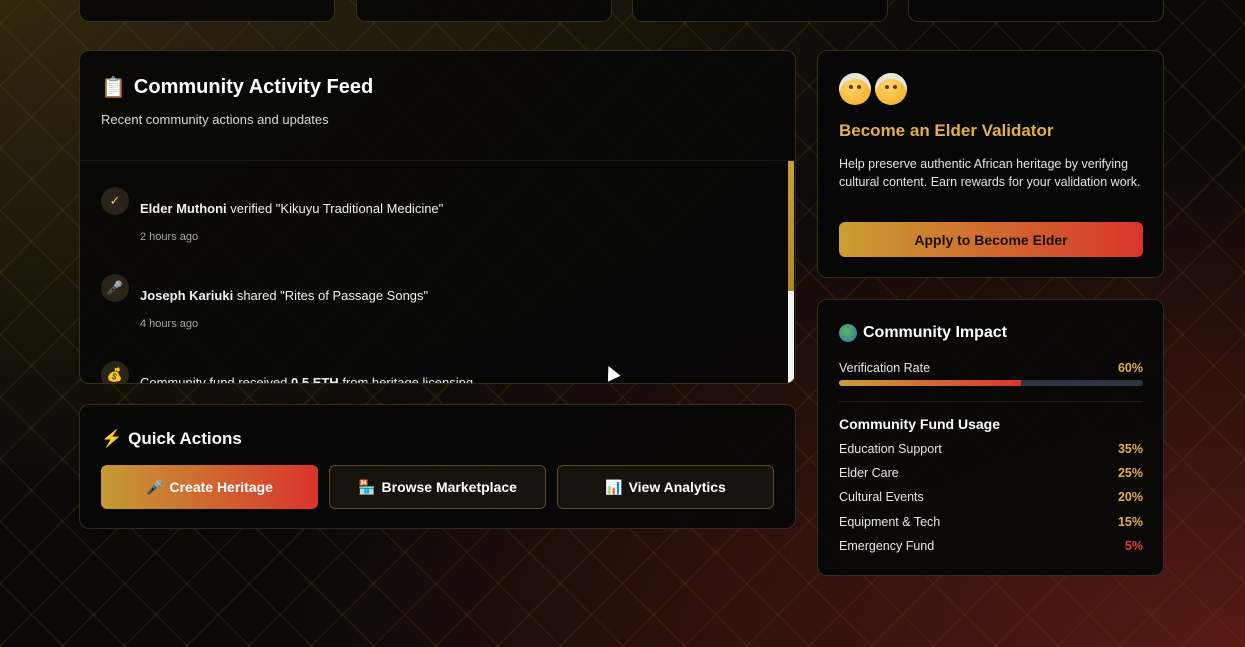 The image size is (1245, 647). What do you see at coordinates (315, 379) in the screenshot?
I see `feed-item-amount: 0.5 ETH` at bounding box center [315, 379].